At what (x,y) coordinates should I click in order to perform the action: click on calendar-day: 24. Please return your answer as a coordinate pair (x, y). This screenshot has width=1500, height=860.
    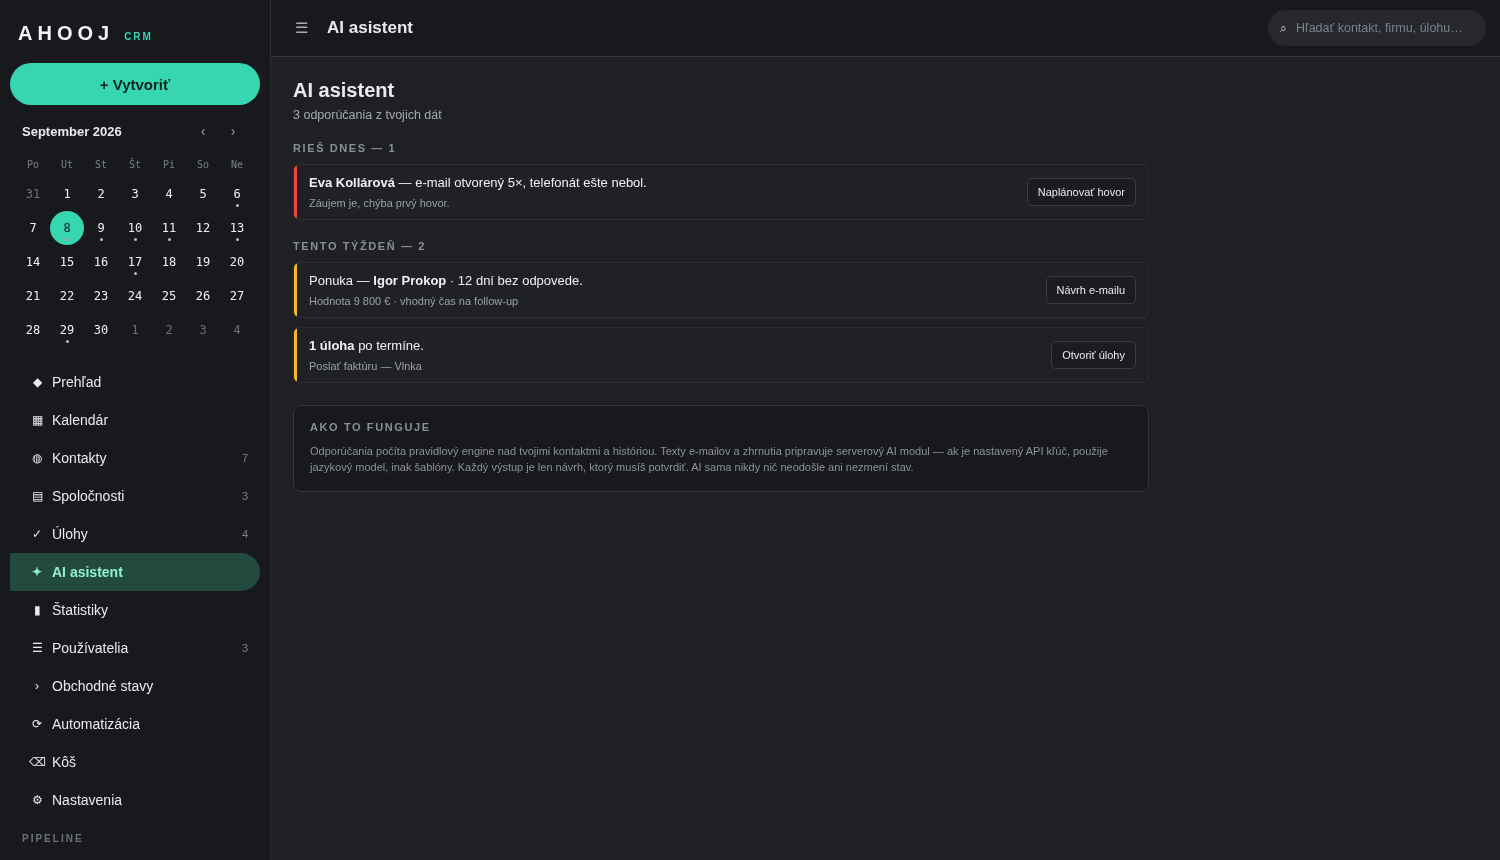
    Looking at the image, I should click on (135, 296).